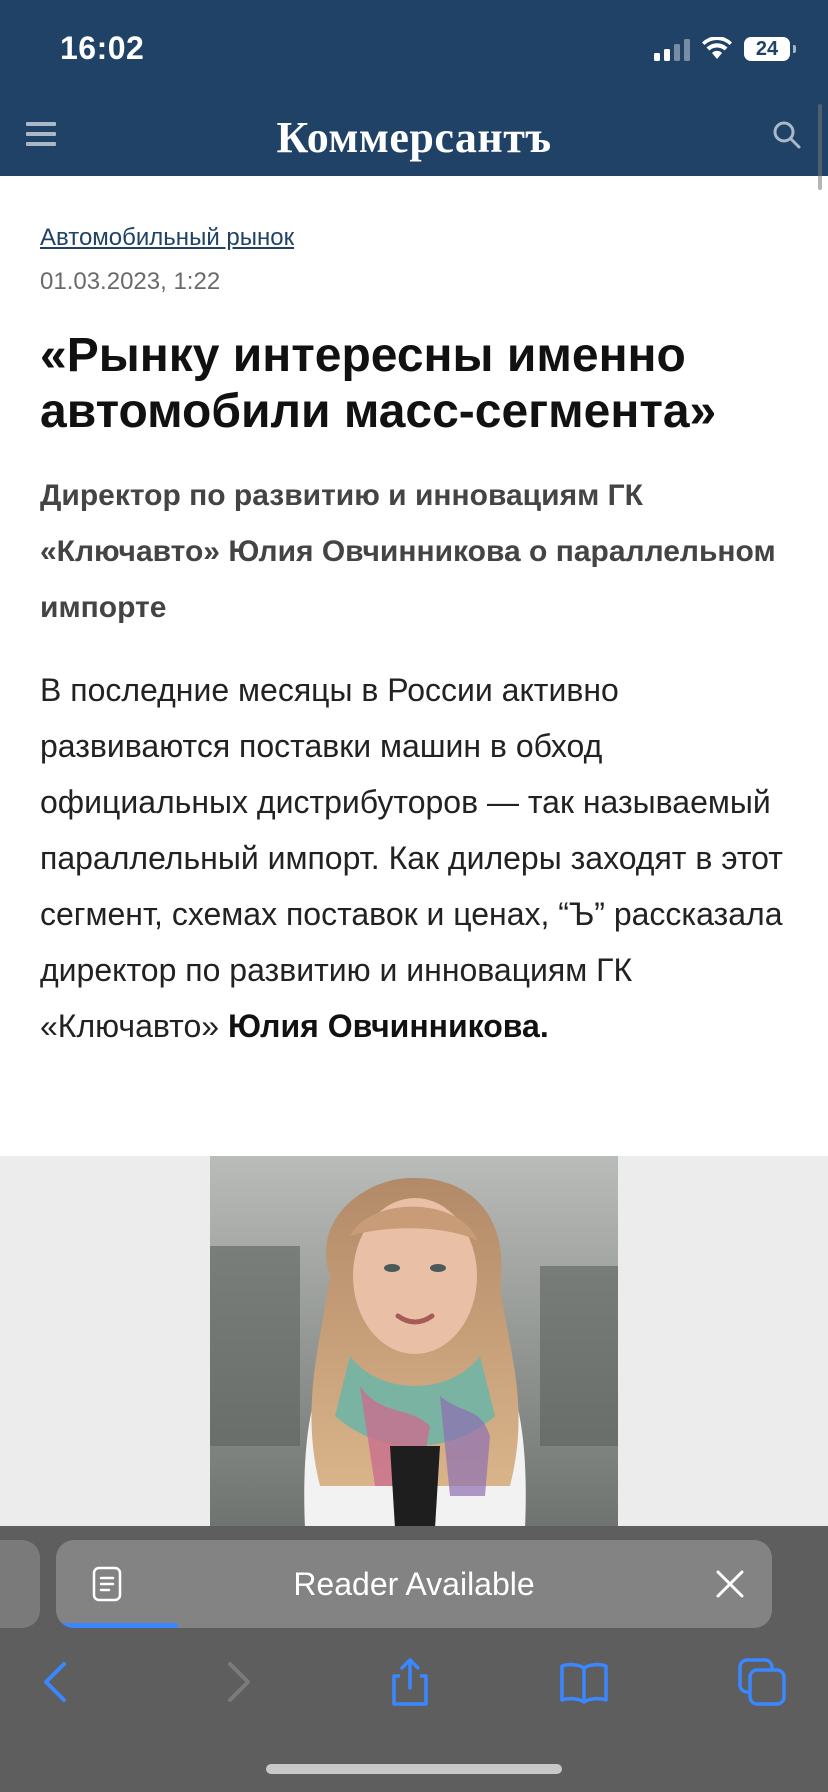  I want to click on category-link: Автомобильный рынок, so click(167, 238).